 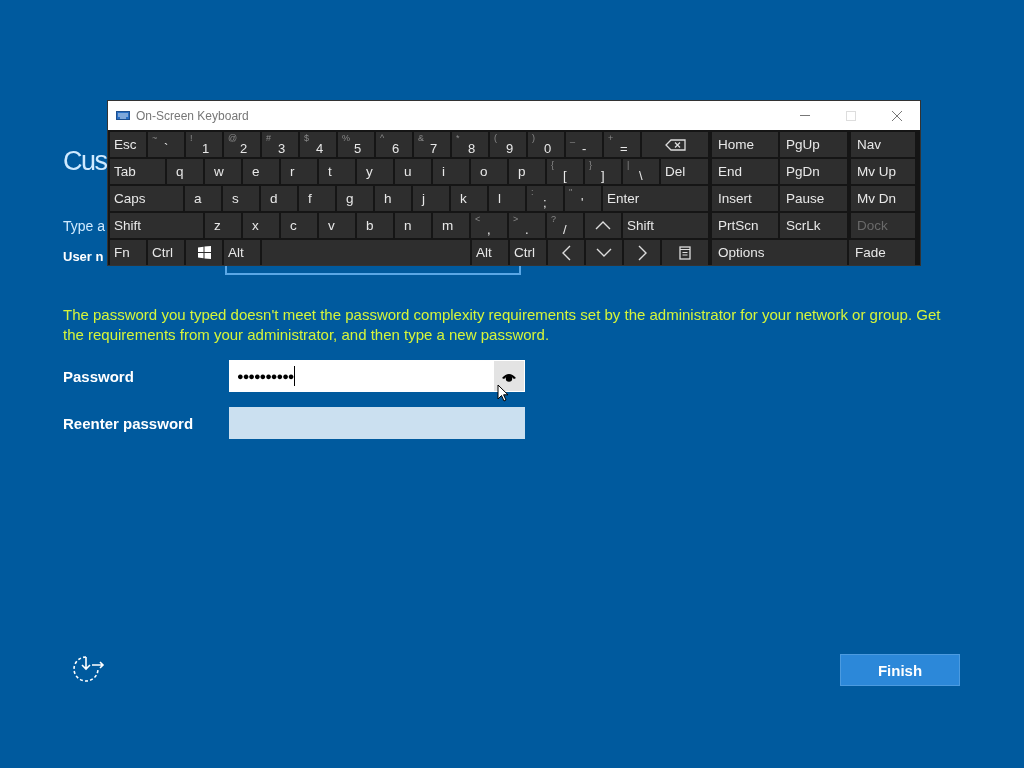 What do you see at coordinates (565, 171) in the screenshot?
I see `keyboard-key: { [` at bounding box center [565, 171].